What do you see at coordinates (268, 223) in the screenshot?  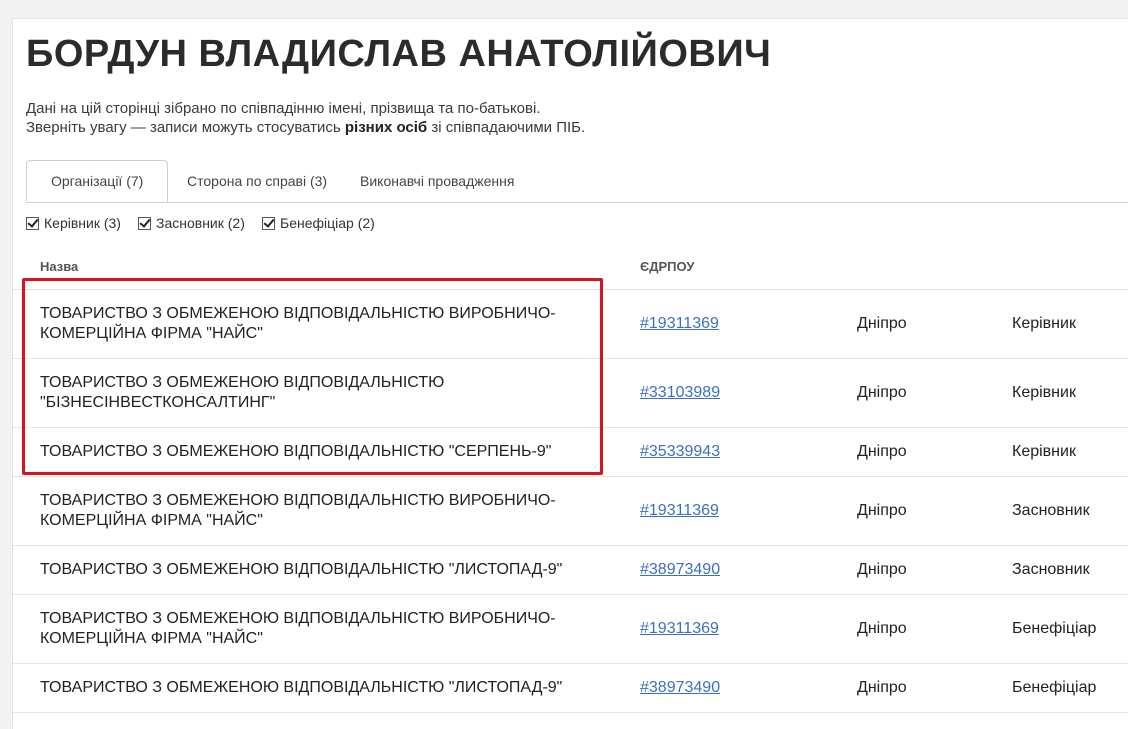 I see `checkbox-beneficiary` at bounding box center [268, 223].